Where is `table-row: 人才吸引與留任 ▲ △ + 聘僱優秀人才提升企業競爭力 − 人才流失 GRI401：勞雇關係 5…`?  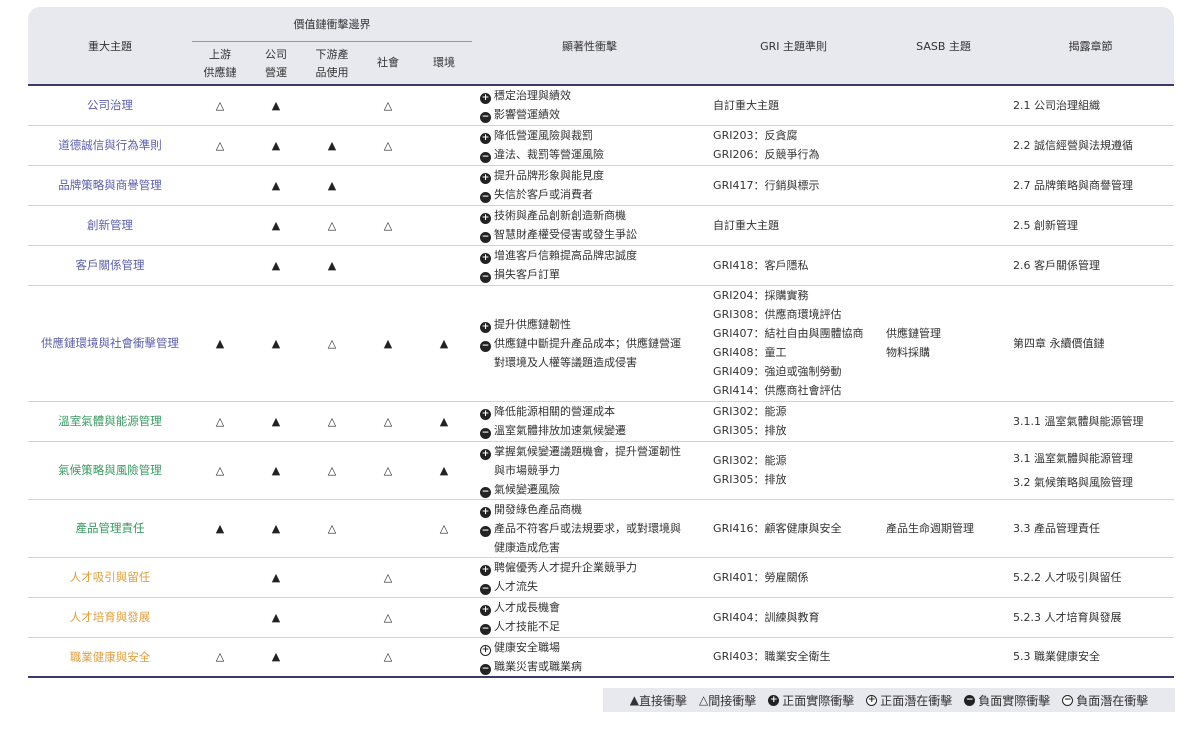
table-row: 人才吸引與留任 ▲ △ + 聘僱優秀人才提升企業競爭力 − 人才流失 GRI401：勞雇關係 5… is located at coordinates (601, 577).